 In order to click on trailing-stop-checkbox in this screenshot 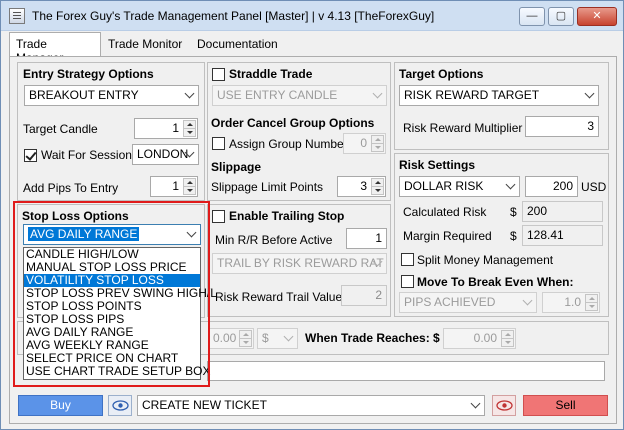, I will do `click(218, 216)`.